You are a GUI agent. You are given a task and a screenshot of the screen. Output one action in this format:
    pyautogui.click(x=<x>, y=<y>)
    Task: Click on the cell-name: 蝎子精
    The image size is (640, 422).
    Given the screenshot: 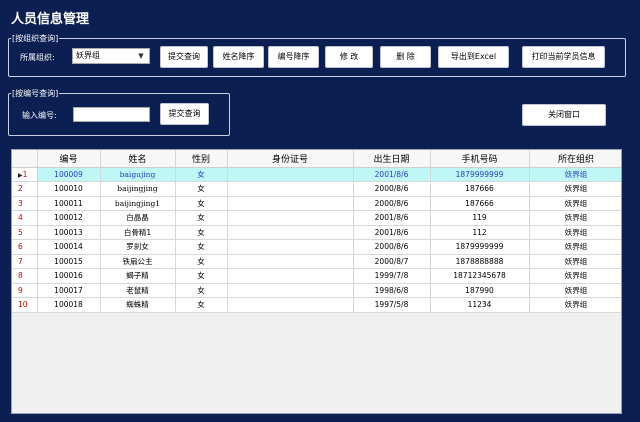 What is the action you would take?
    pyautogui.click(x=138, y=276)
    